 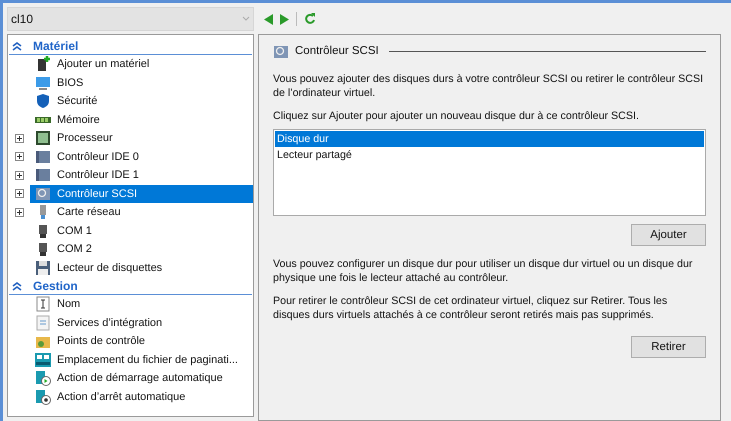 What do you see at coordinates (141, 212) in the screenshot?
I see `tree-item: Carte réseau` at bounding box center [141, 212].